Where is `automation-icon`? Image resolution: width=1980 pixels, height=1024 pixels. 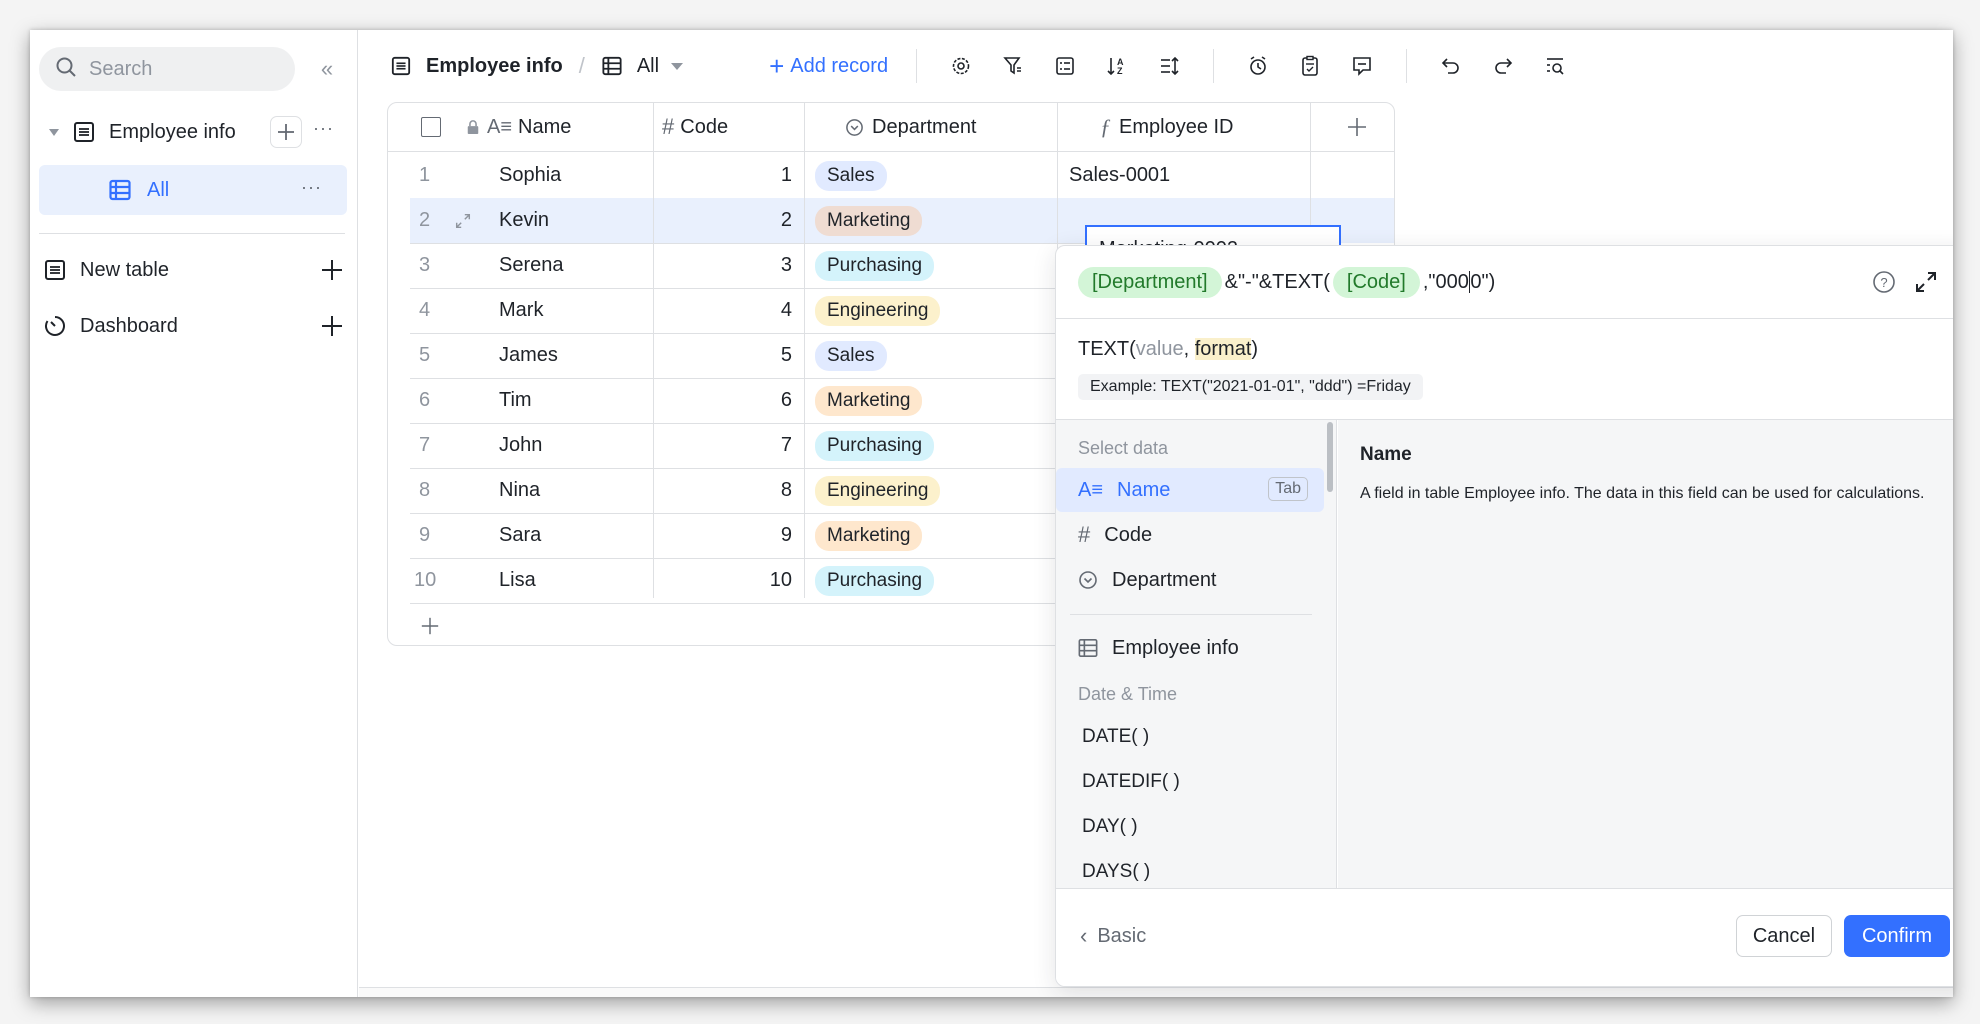
automation-icon is located at coordinates (1258, 66).